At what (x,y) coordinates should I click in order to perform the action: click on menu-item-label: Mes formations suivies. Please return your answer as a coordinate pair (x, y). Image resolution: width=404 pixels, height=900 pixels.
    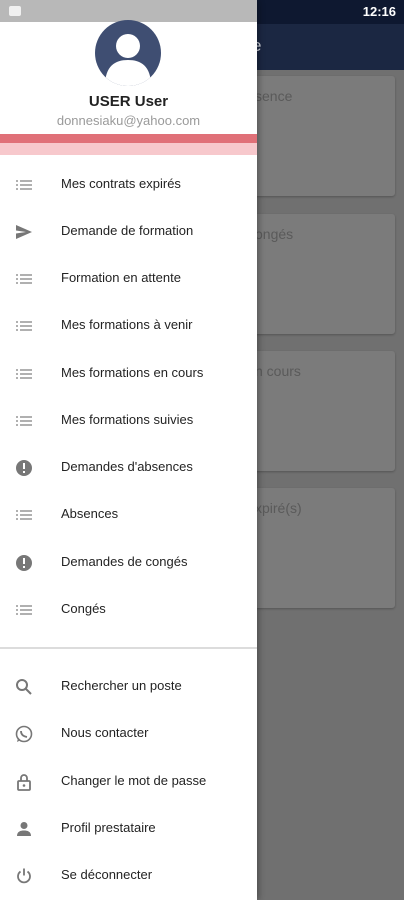
    Looking at the image, I should click on (127, 419).